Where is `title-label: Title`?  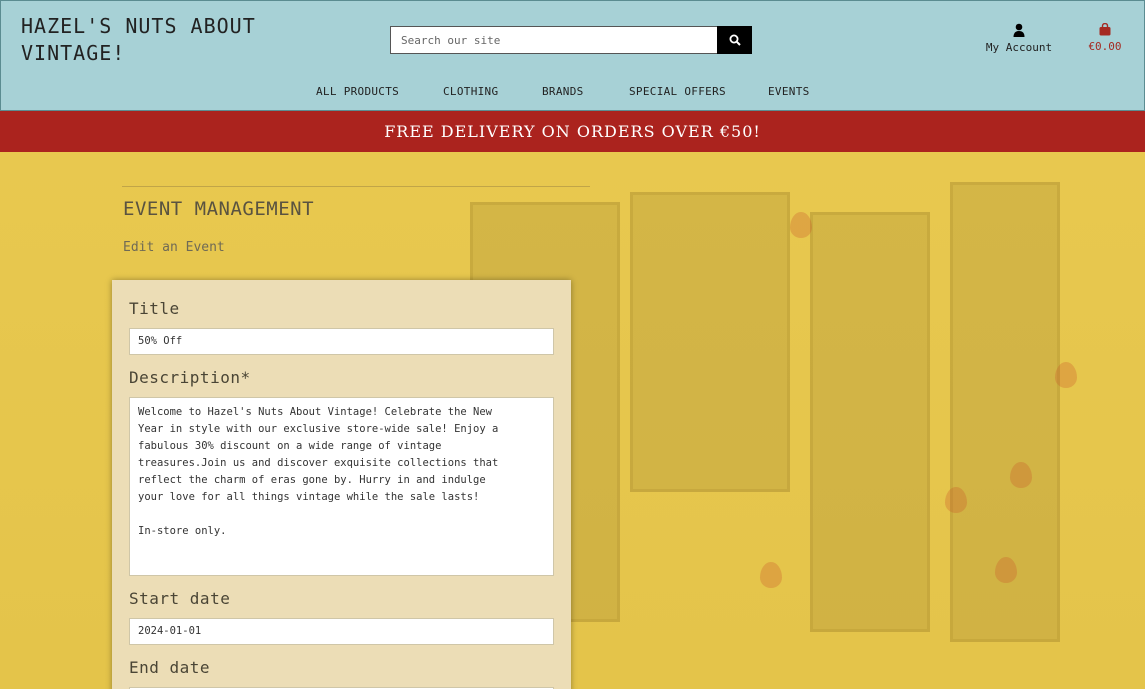
title-label: Title is located at coordinates (154, 308).